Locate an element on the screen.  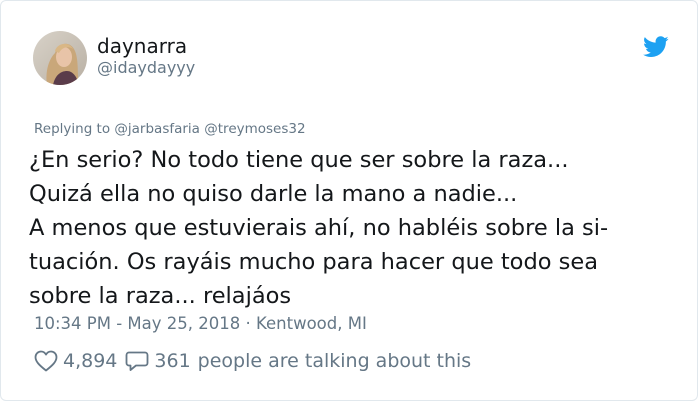
like-count: 4,894 is located at coordinates (90, 361).